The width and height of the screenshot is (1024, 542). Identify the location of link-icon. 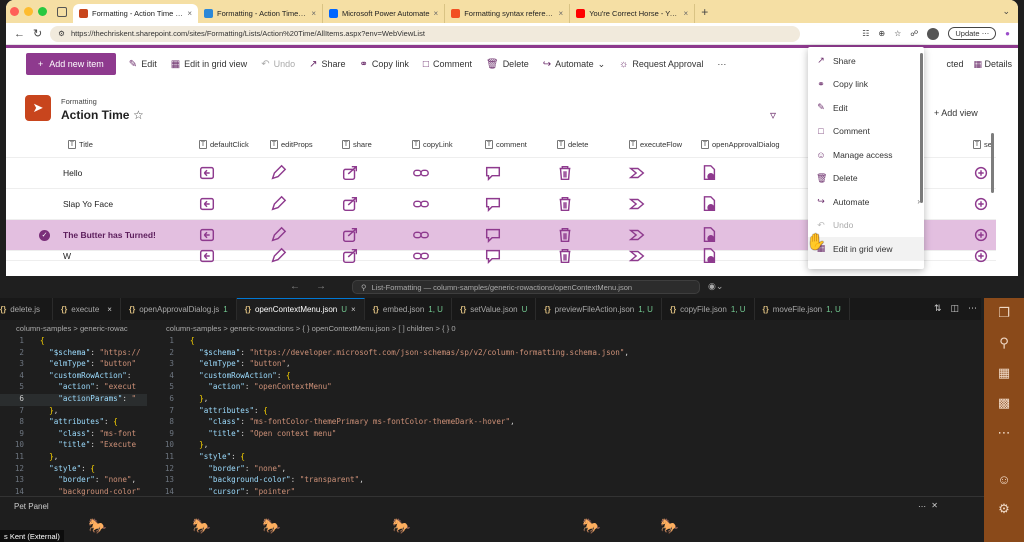
(421, 235).